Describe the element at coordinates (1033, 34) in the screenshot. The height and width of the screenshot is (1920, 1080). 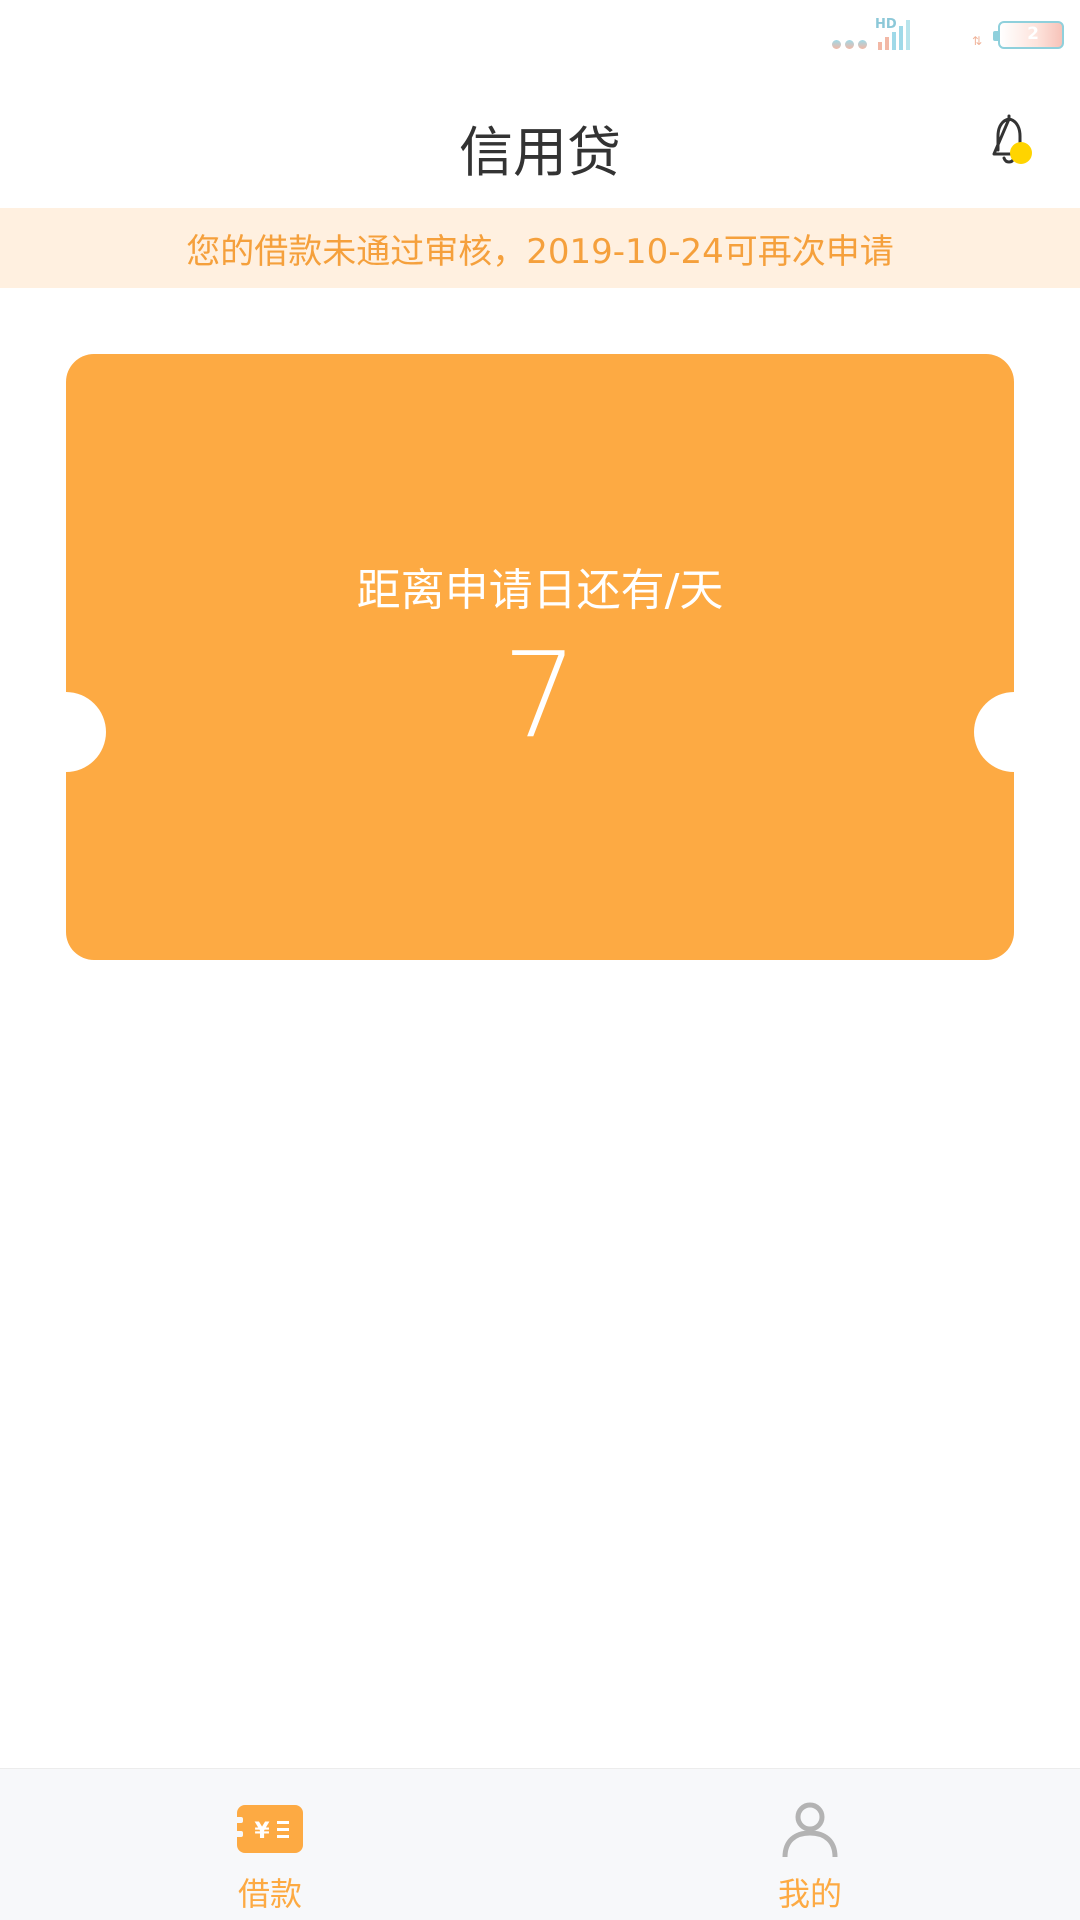
I see `battery-level: 2` at that location.